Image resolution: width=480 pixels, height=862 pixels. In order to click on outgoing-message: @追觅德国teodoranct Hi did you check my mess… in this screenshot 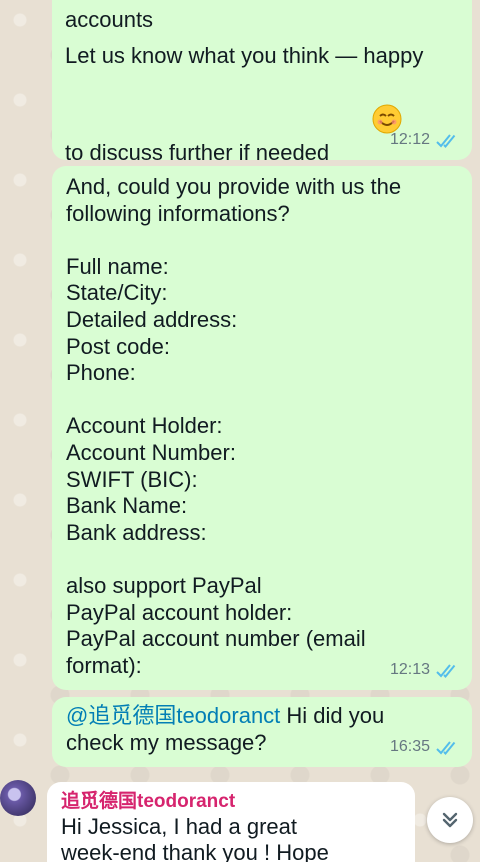, I will do `click(262, 732)`.